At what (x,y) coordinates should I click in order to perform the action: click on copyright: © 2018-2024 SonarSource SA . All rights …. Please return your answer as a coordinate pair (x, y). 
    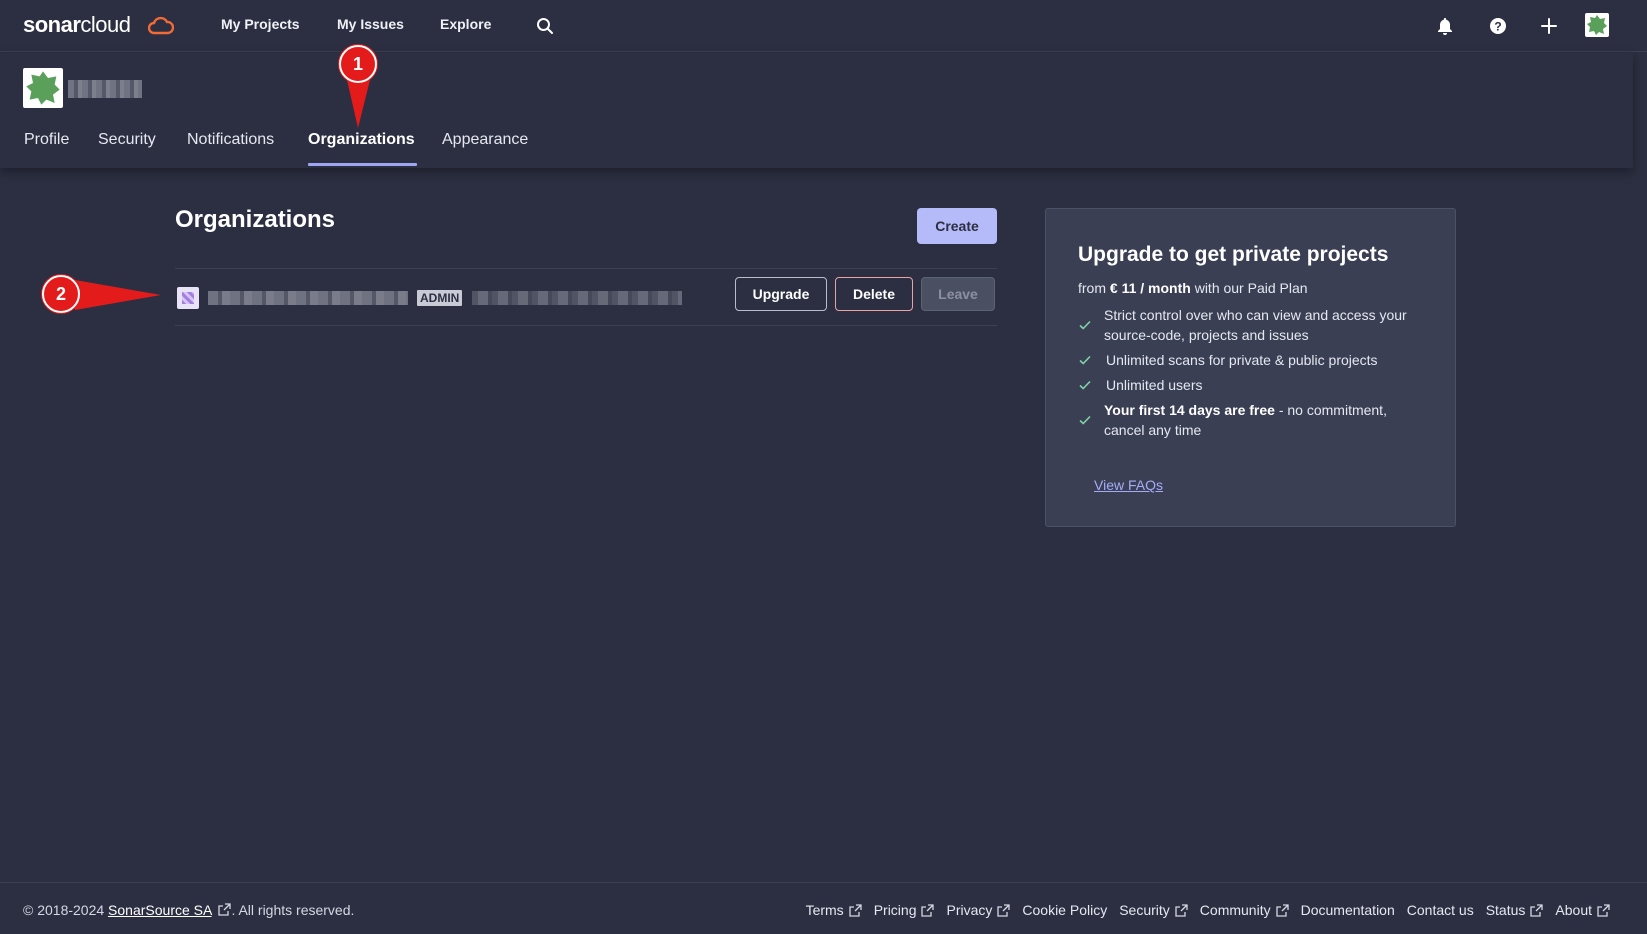
    Looking at the image, I should click on (189, 910).